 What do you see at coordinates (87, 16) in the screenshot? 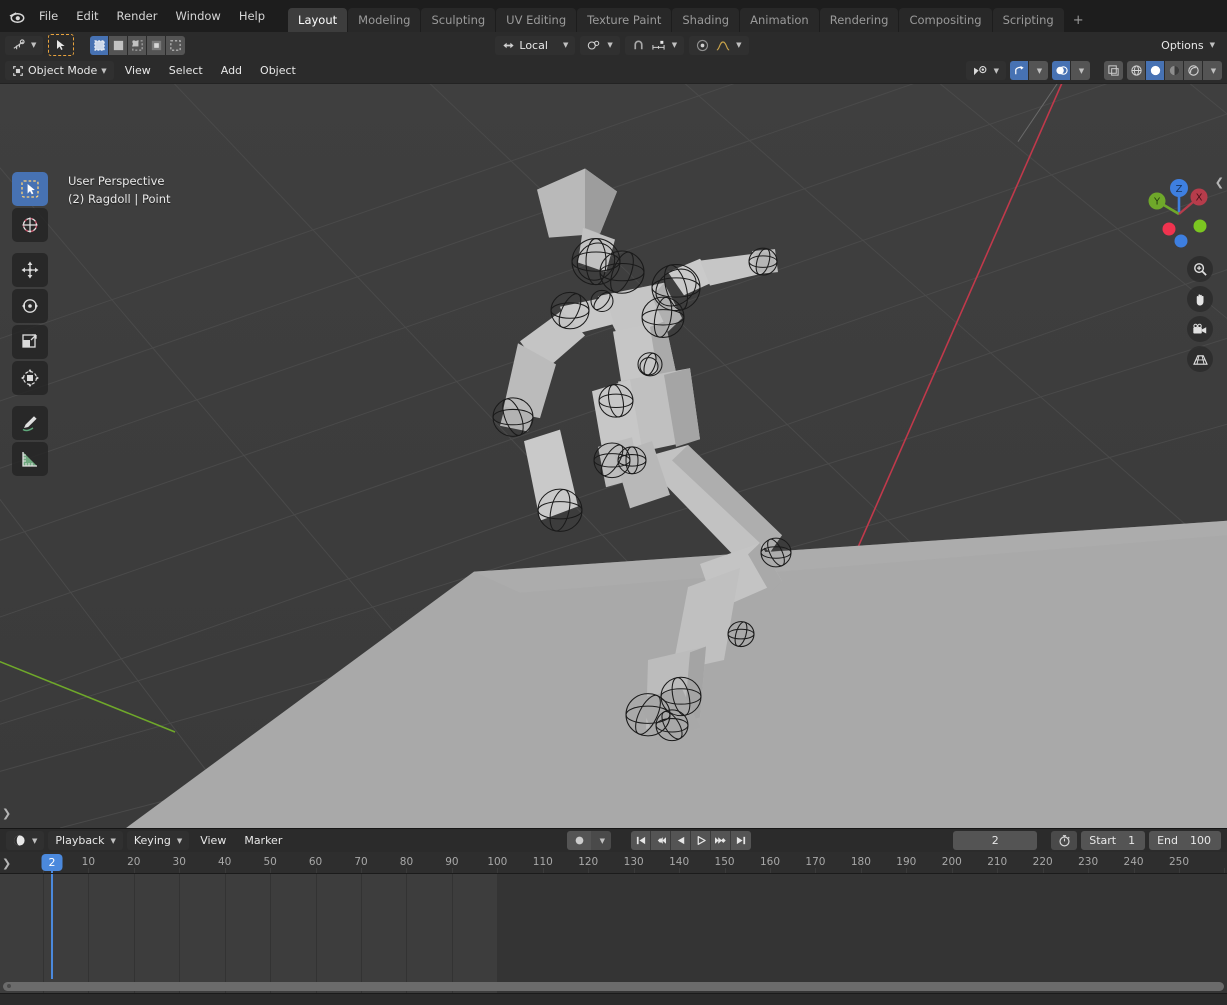
I see `menu-edit: Edit` at bounding box center [87, 16].